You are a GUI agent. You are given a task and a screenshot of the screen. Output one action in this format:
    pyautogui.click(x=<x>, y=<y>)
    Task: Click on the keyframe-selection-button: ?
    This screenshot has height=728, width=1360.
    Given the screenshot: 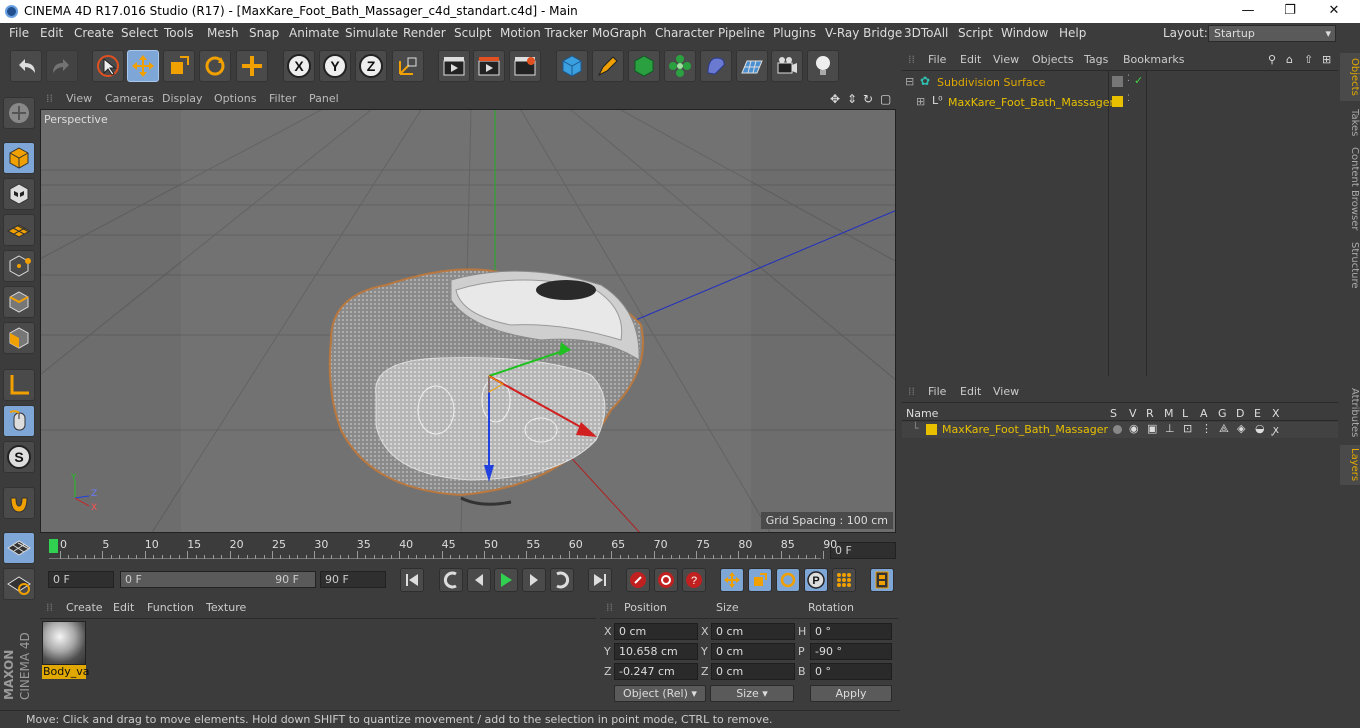 What is the action you would take?
    pyautogui.click(x=694, y=580)
    